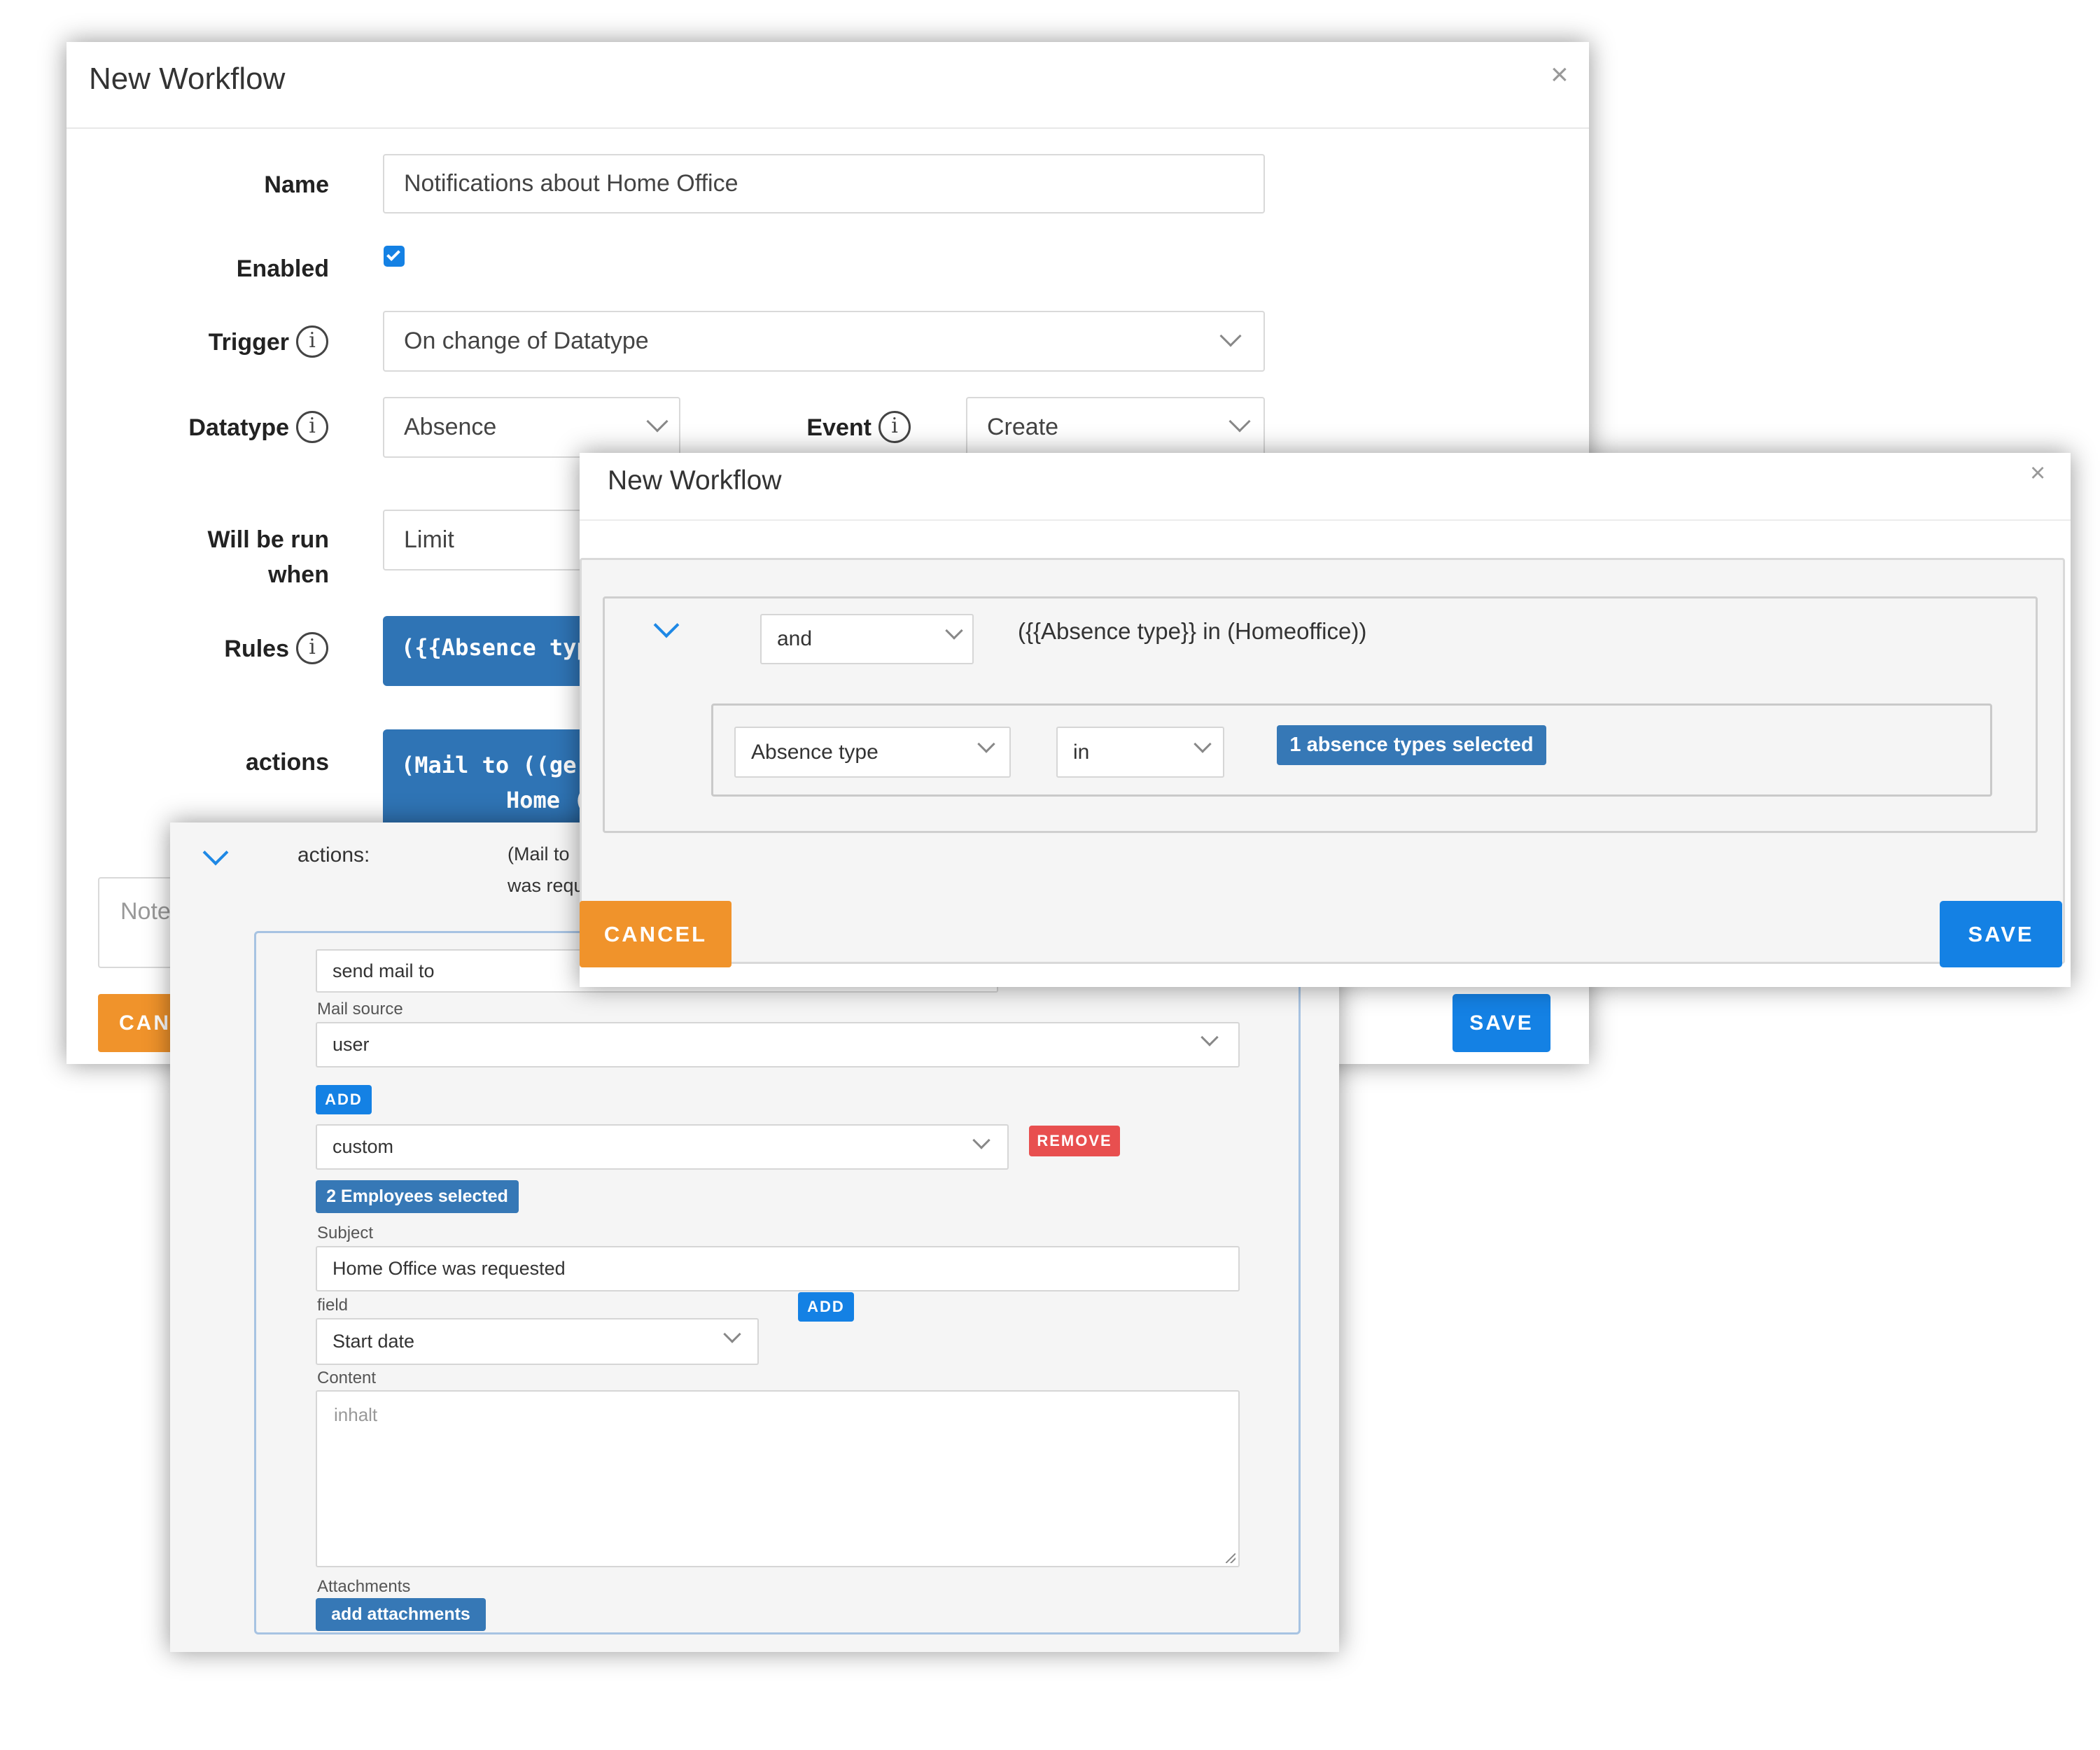 This screenshot has width=2100, height=1750. I want to click on add-field-button: ADD, so click(826, 1307).